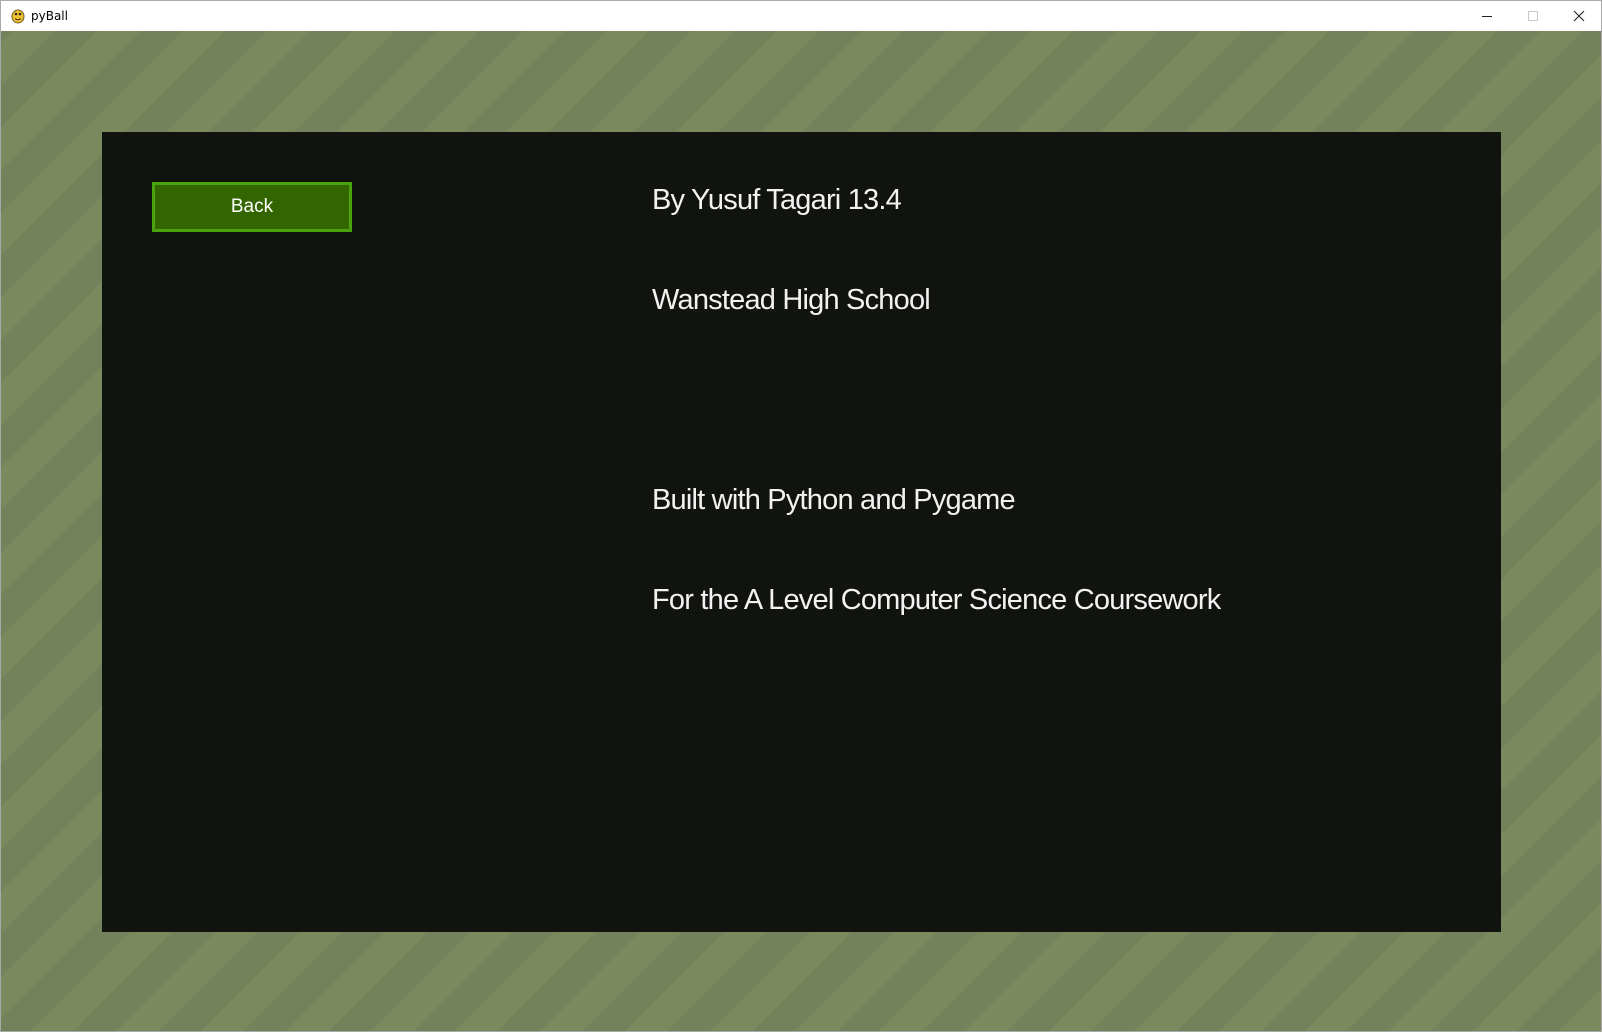  I want to click on pygame-icon, so click(18, 16).